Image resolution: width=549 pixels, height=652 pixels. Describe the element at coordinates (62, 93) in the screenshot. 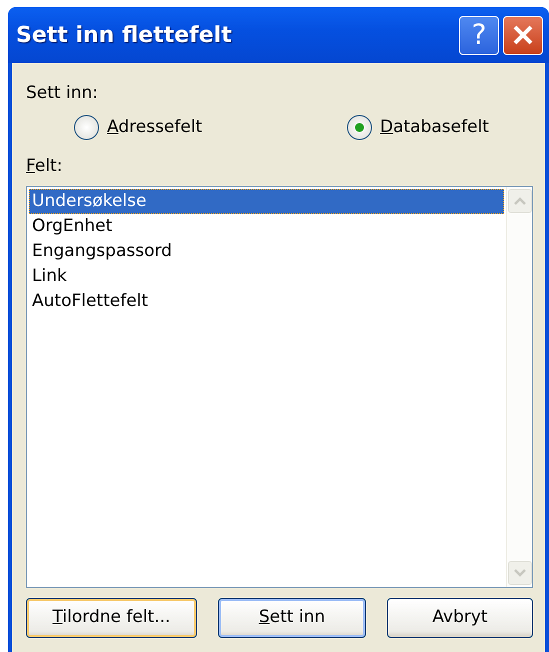

I see `group-label: Sett inn:` at that location.